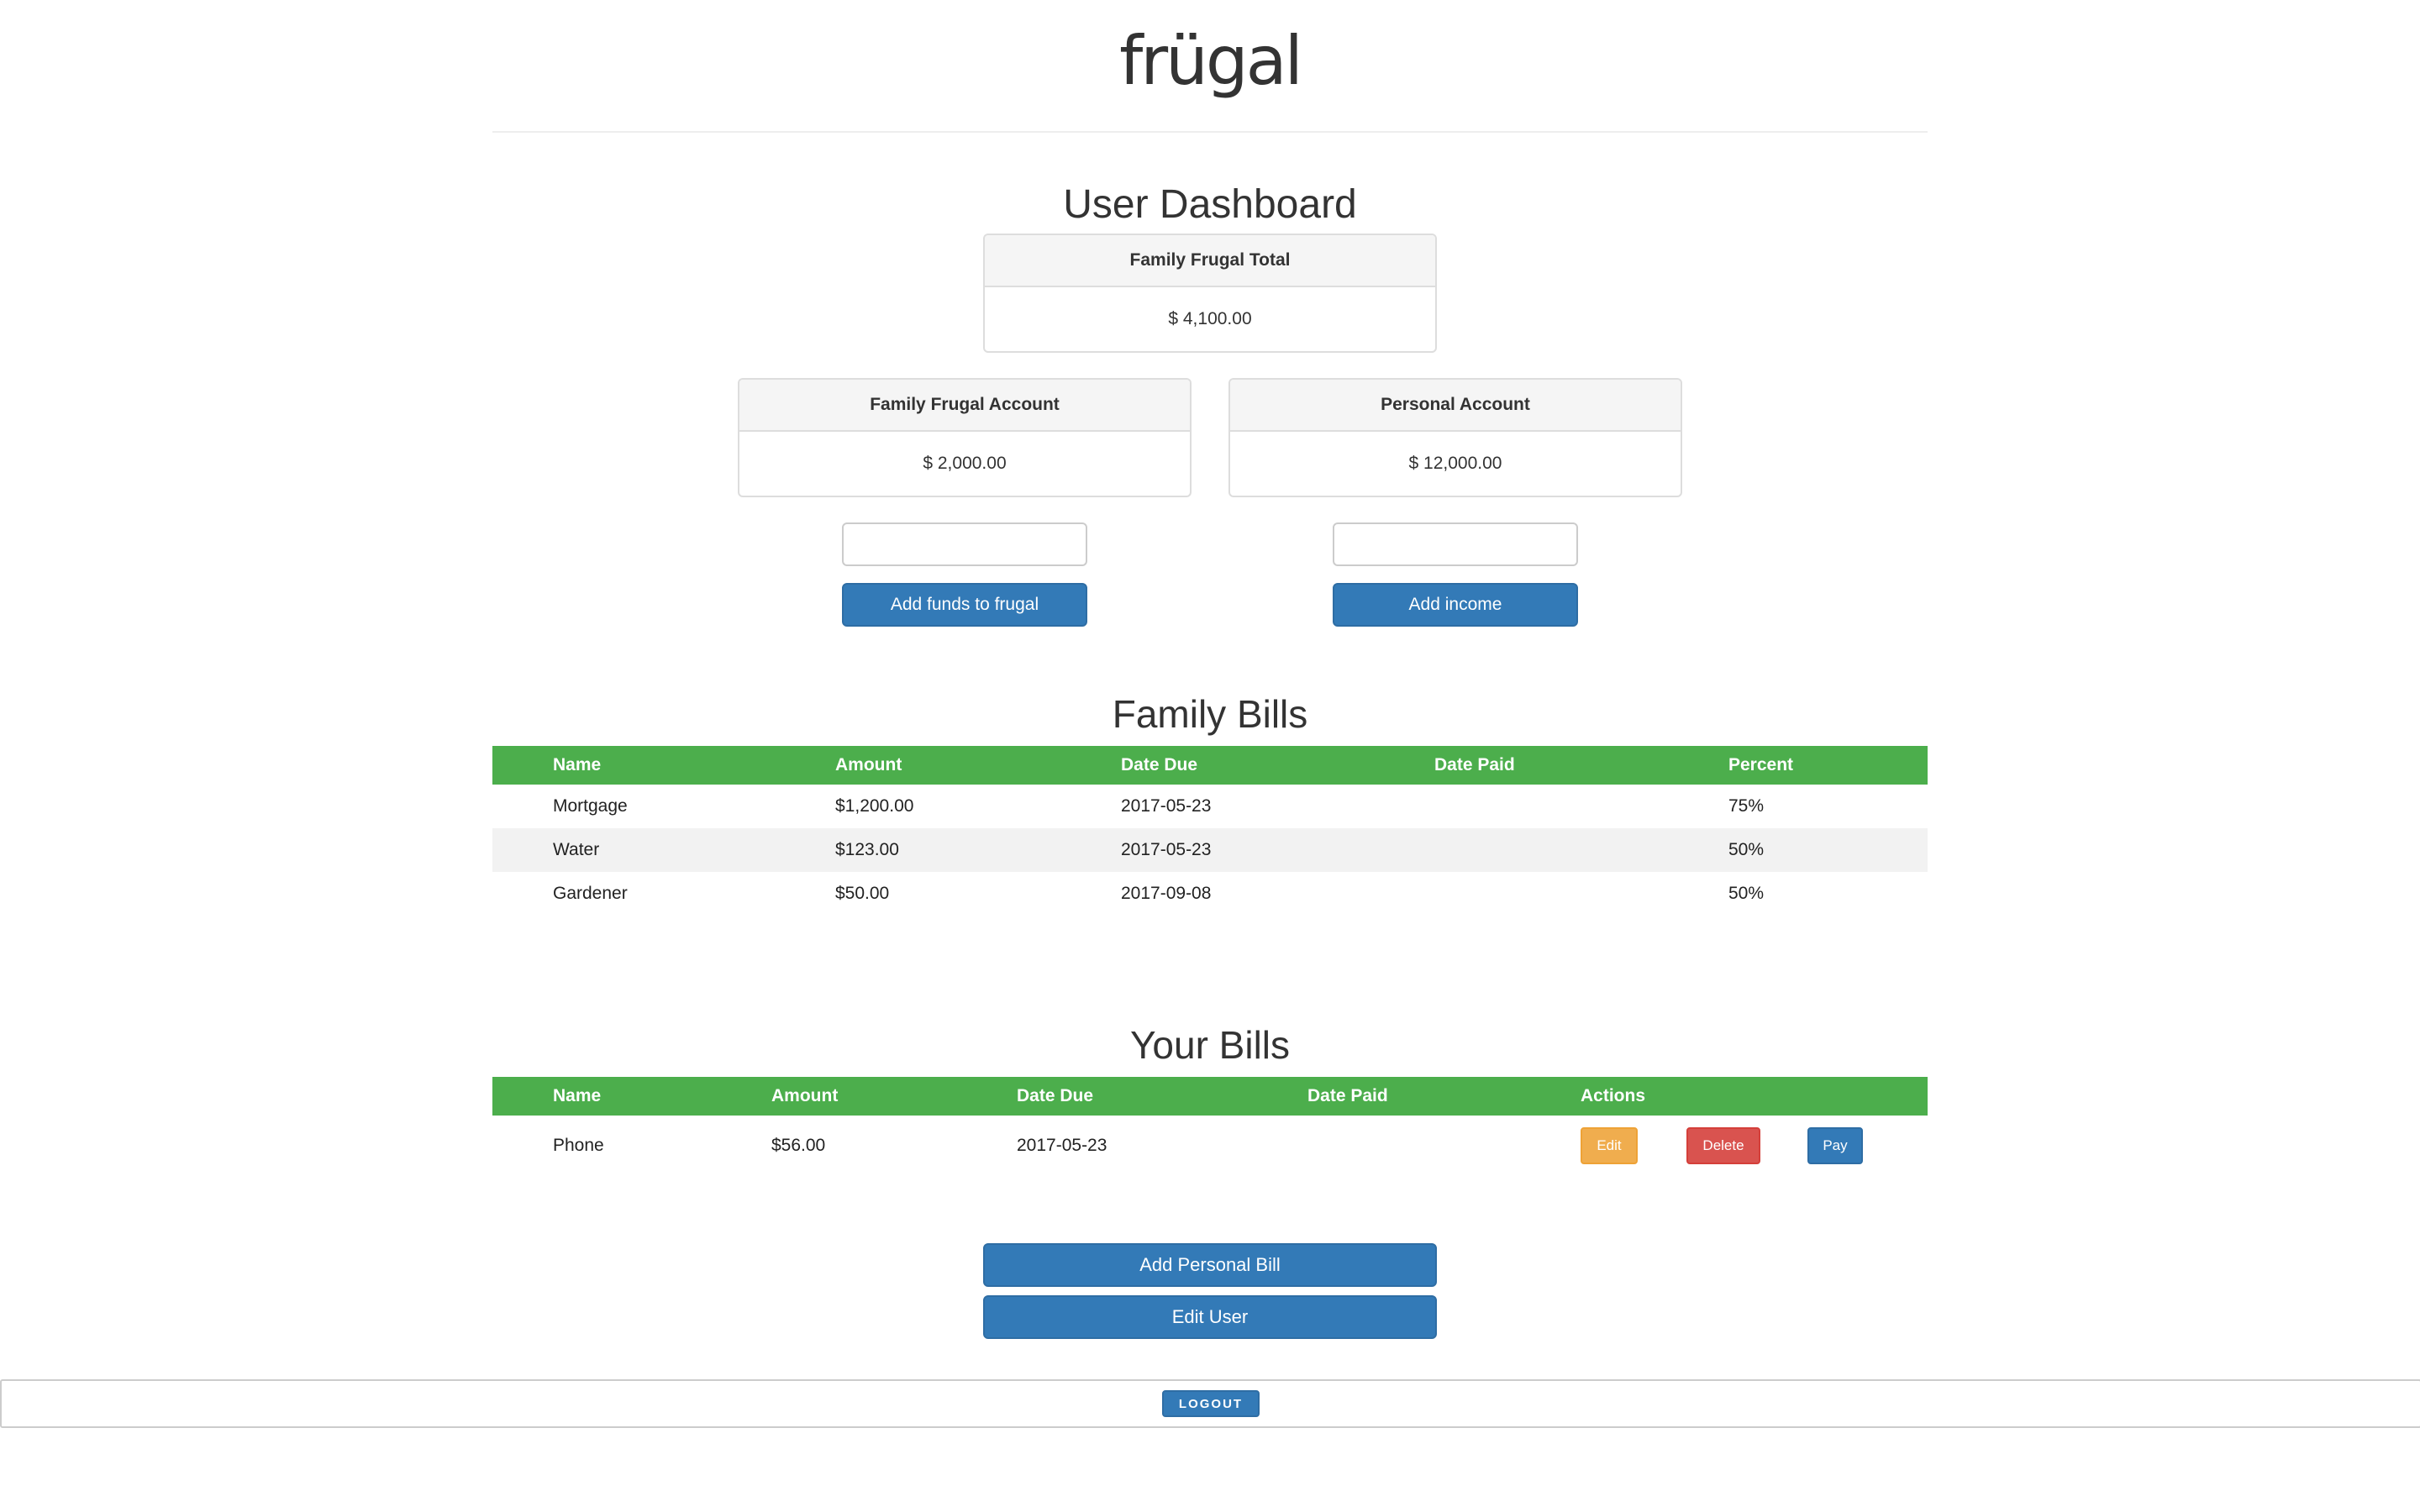 The image size is (2420, 1512). I want to click on table-row: Phone $56.00 2017-05-23 Edit Delete Pay, so click(1210, 1146).